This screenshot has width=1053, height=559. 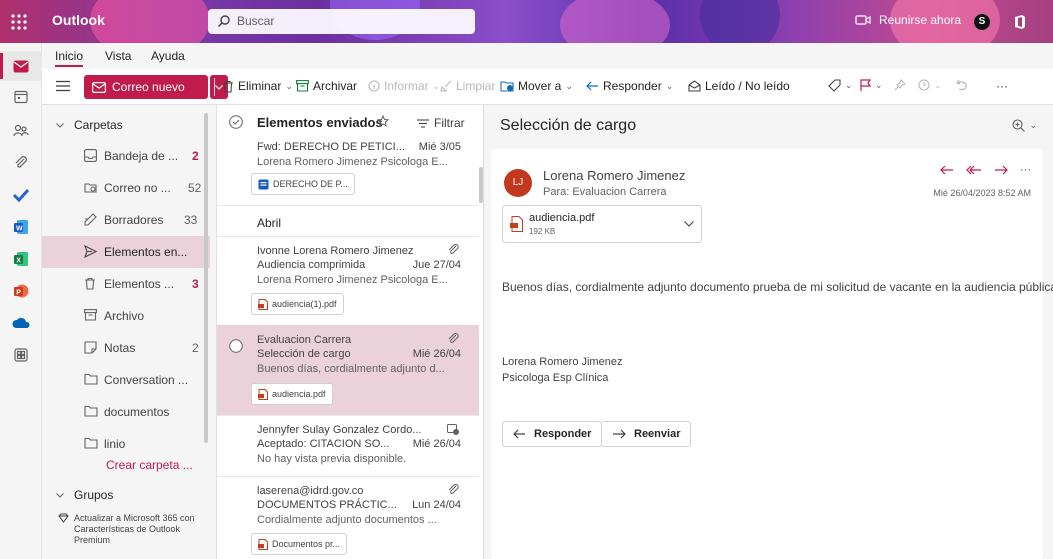 I want to click on filter-button: Filtrar, so click(x=441, y=123).